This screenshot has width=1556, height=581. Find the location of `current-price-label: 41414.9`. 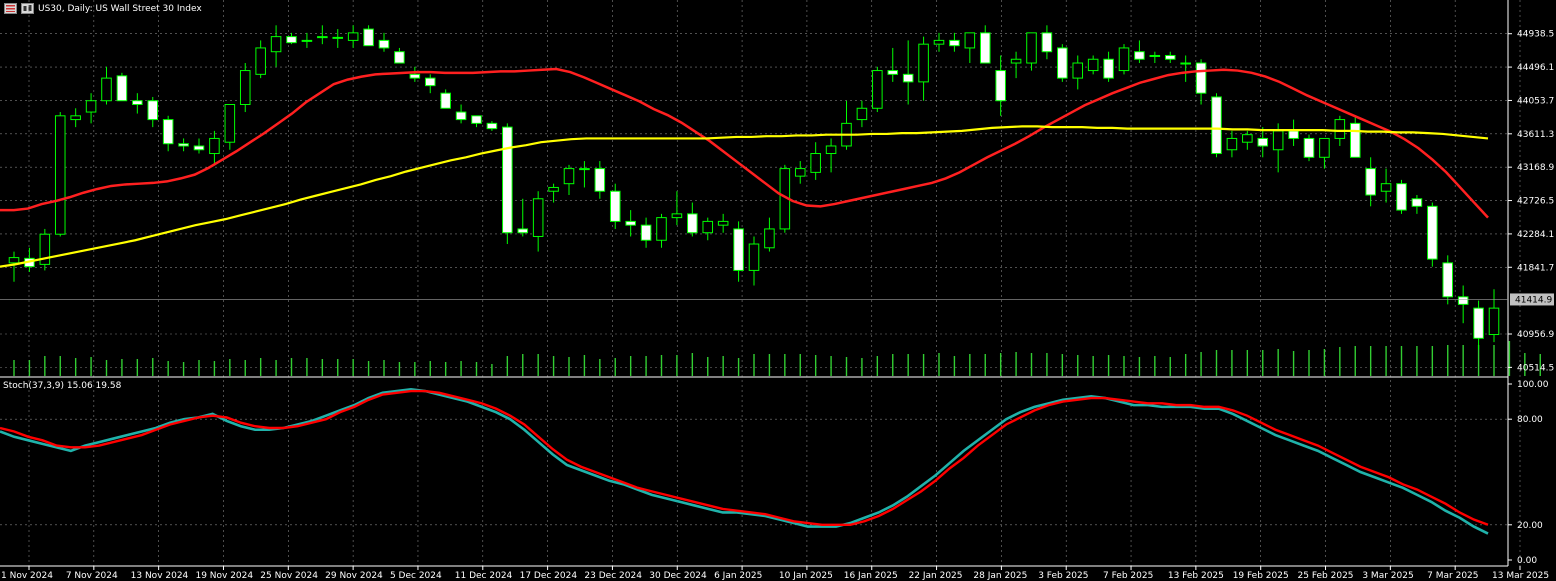

current-price-label: 41414.9 is located at coordinates (1533, 300).